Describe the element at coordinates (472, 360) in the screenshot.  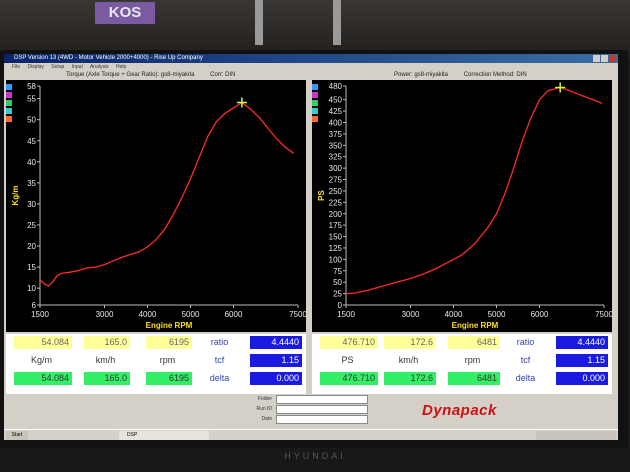
I see `rpm-unit-label: rpm` at that location.